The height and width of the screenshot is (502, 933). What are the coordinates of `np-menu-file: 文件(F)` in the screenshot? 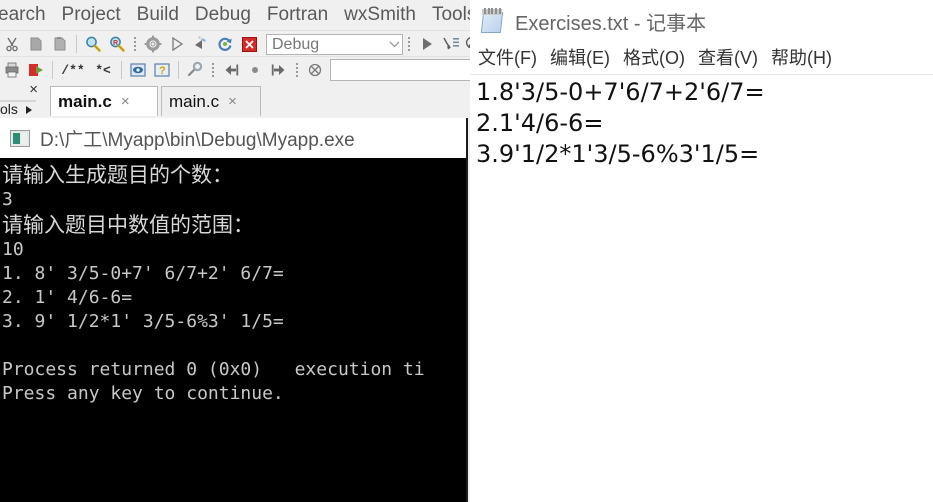 It's located at (507, 58).